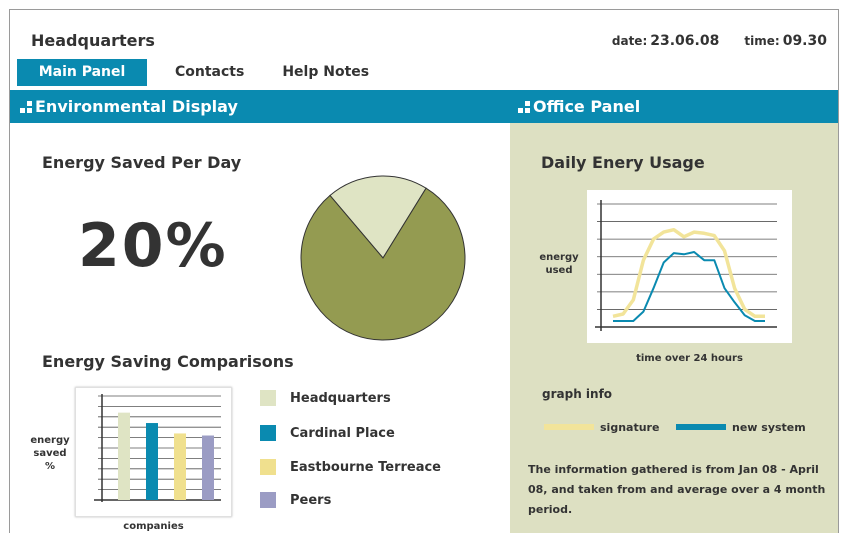 This screenshot has height=533, width=848. Describe the element at coordinates (629, 41) in the screenshot. I see `date-label: date:` at that location.